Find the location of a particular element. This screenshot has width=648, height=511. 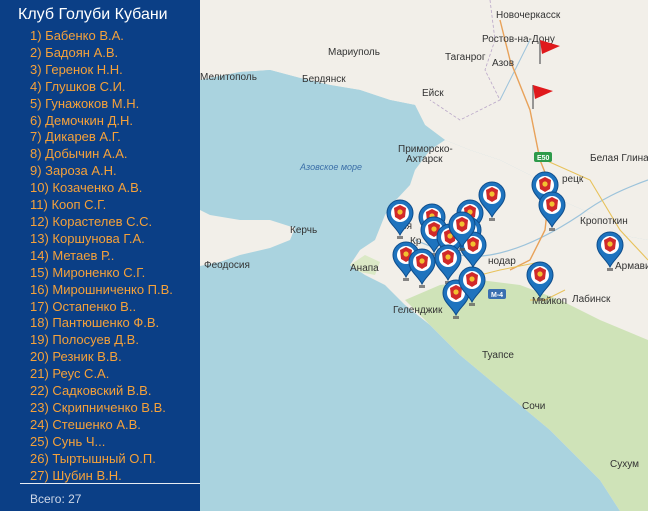

member-number: 27) is located at coordinates (41, 475).